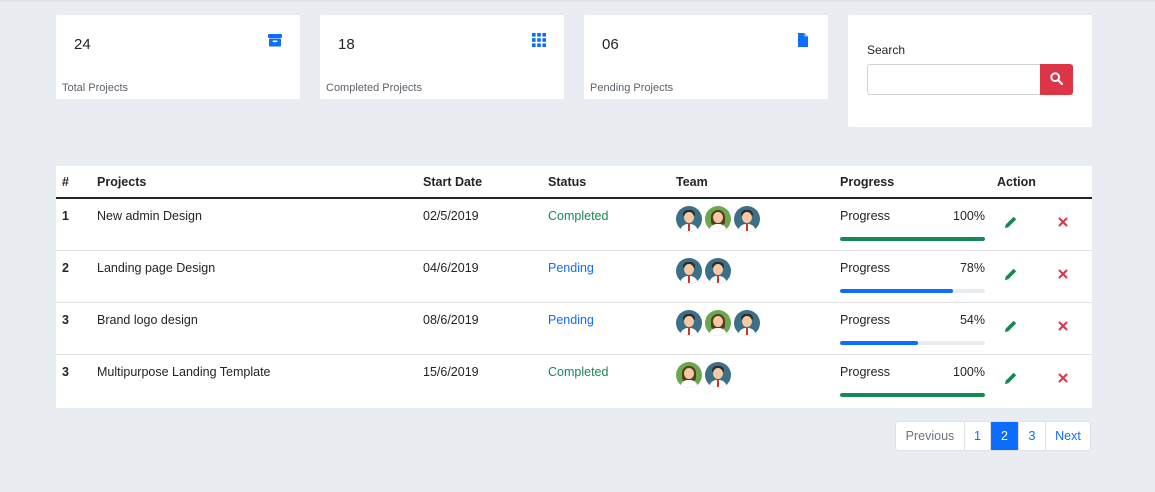 This screenshot has height=492, width=1155. Describe the element at coordinates (539, 40) in the screenshot. I see `grid-icon` at that location.